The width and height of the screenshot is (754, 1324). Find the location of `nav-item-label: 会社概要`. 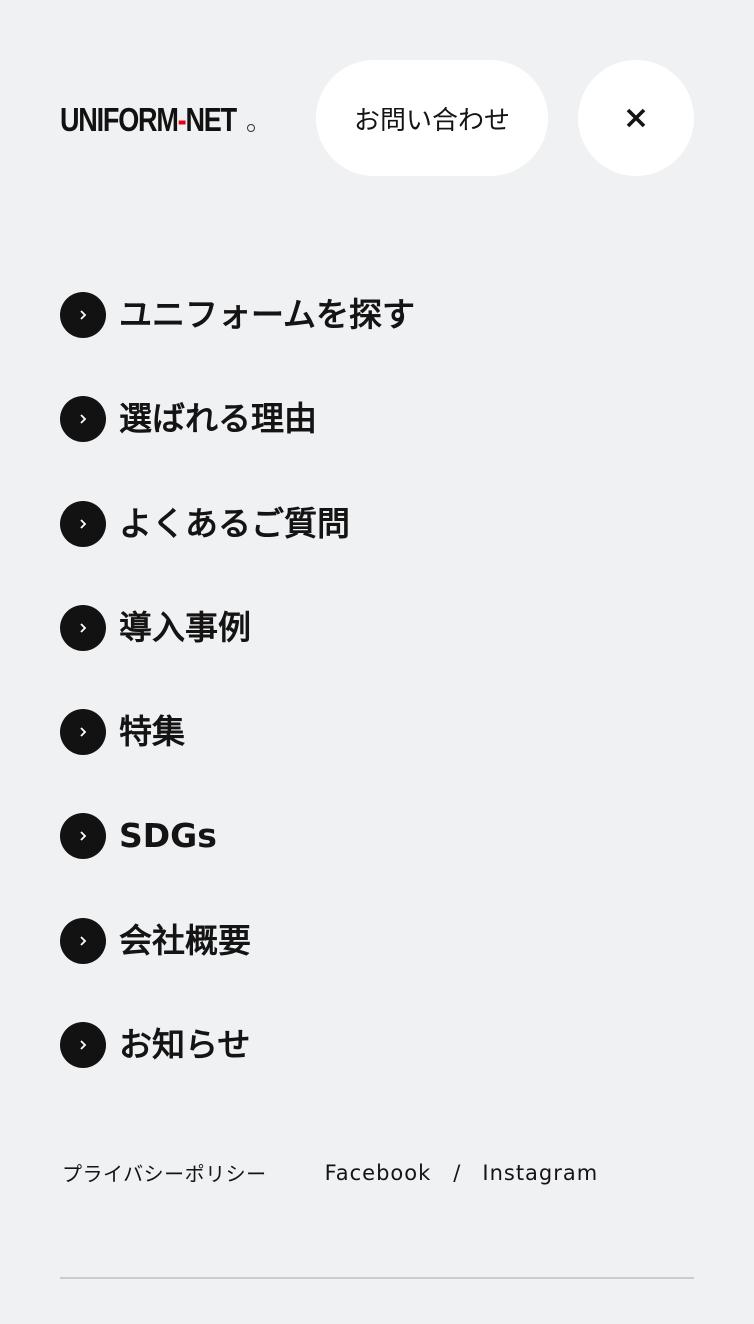

nav-item-label: 会社概要 is located at coordinates (185, 940).